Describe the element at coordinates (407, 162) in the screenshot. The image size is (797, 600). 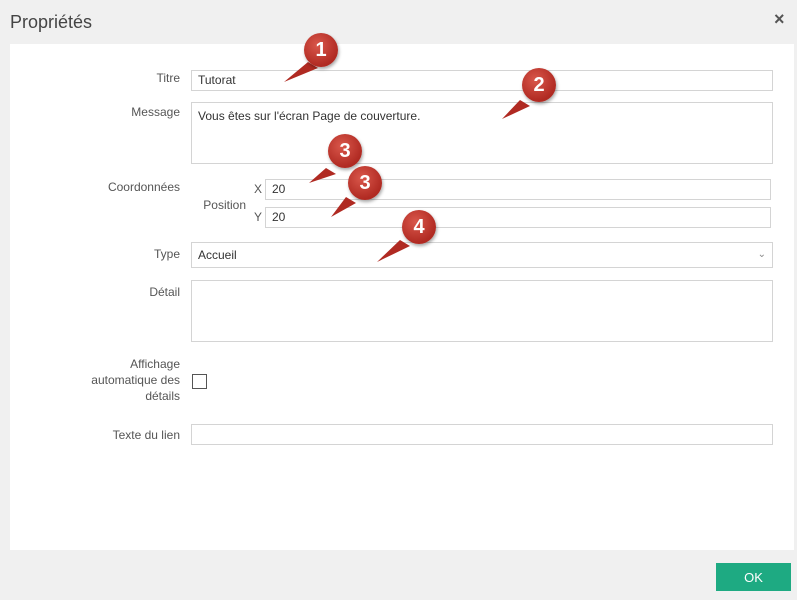
I see `callout-pointers` at that location.